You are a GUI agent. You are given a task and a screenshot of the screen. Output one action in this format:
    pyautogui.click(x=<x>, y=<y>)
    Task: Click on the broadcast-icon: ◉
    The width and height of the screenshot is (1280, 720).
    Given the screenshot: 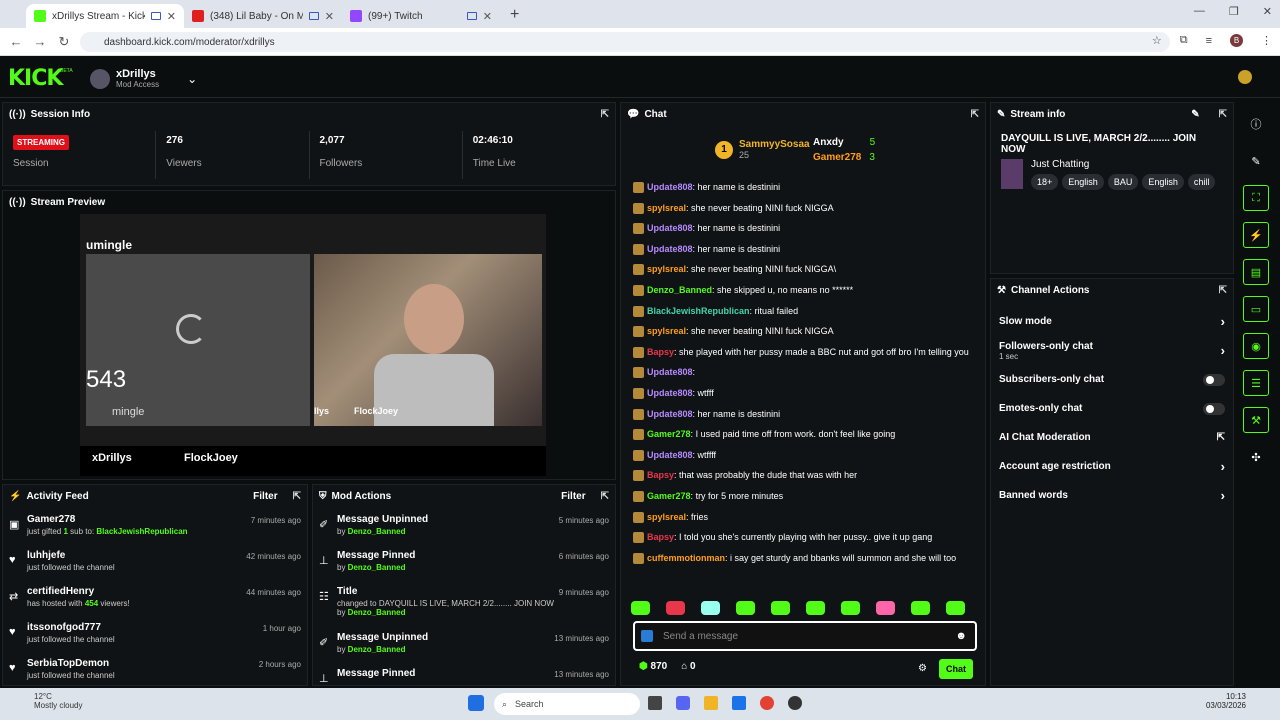 What is the action you would take?
    pyautogui.click(x=1256, y=346)
    